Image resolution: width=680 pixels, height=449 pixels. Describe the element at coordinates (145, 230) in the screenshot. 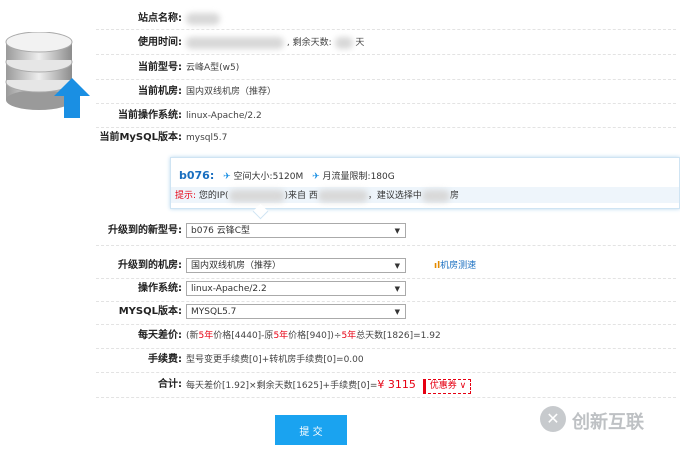

I see `new-model-label: 升级到的新型号:` at that location.